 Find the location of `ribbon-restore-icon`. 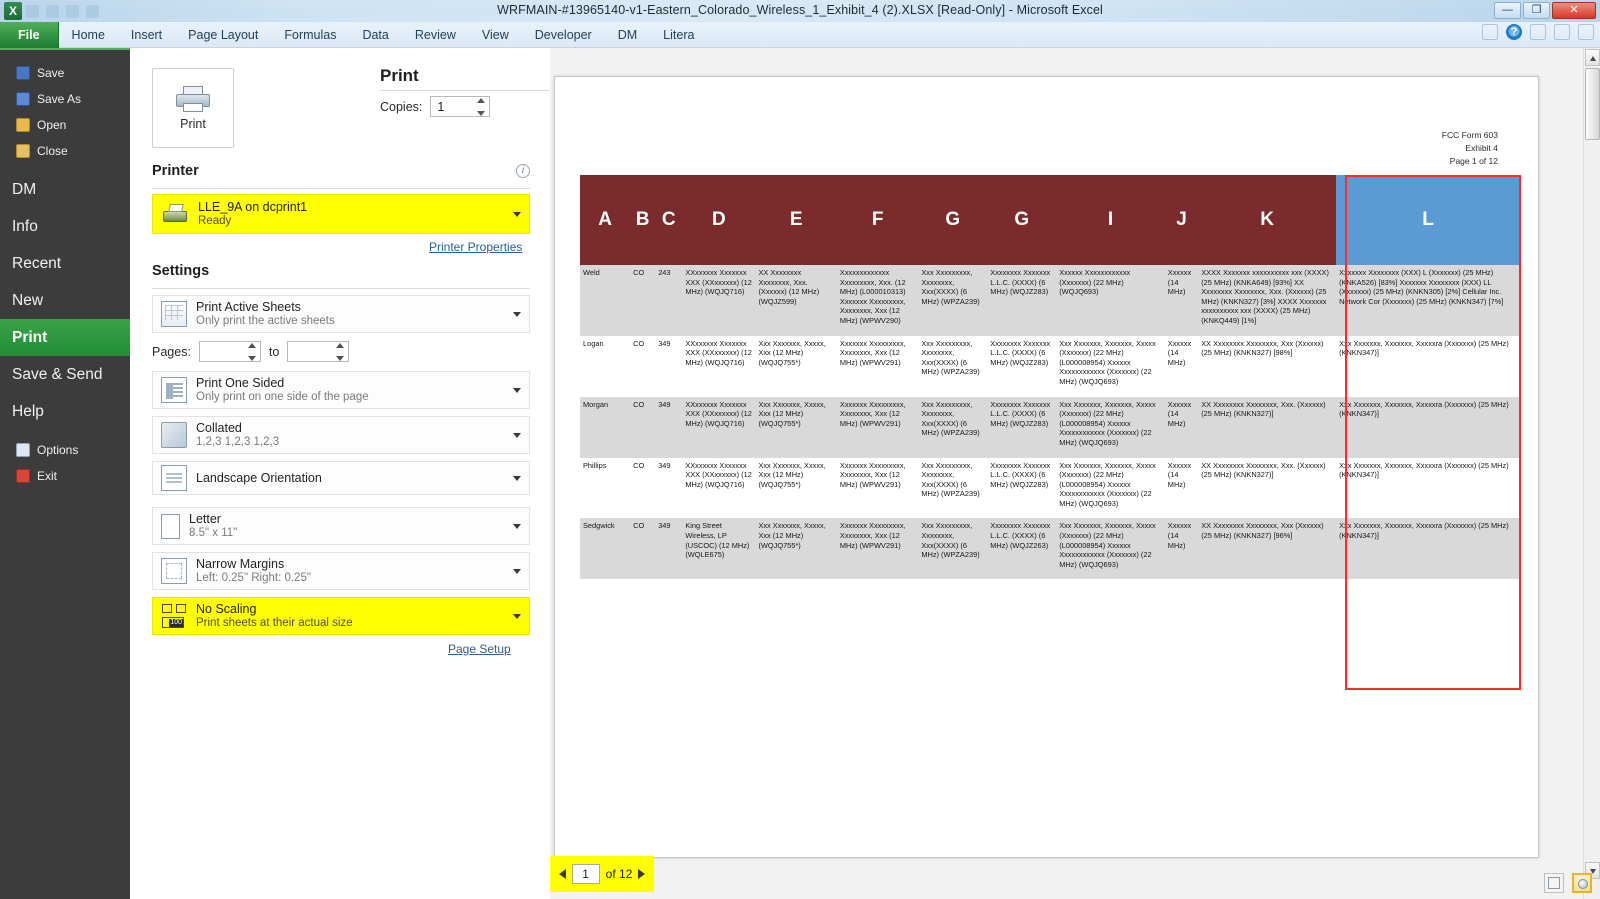

ribbon-restore-icon is located at coordinates (1562, 32).